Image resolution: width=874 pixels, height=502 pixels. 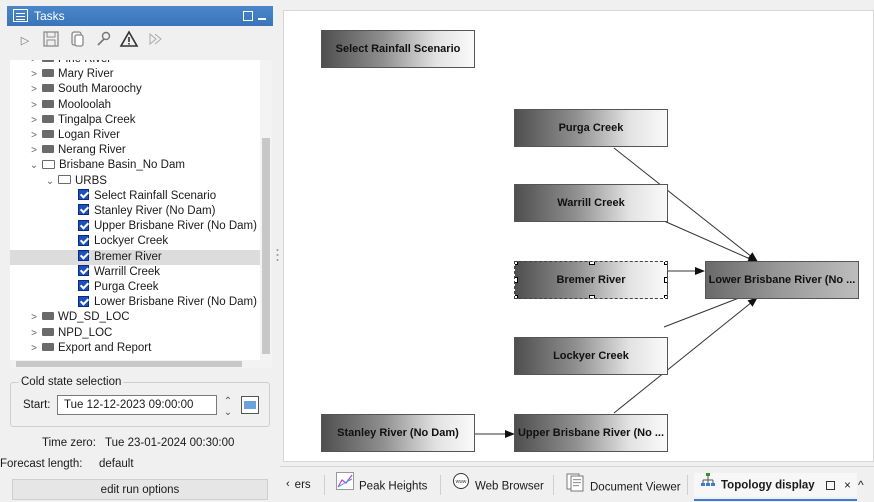 I want to click on tree-item: Stanley River (No Dam), so click(x=135, y=211).